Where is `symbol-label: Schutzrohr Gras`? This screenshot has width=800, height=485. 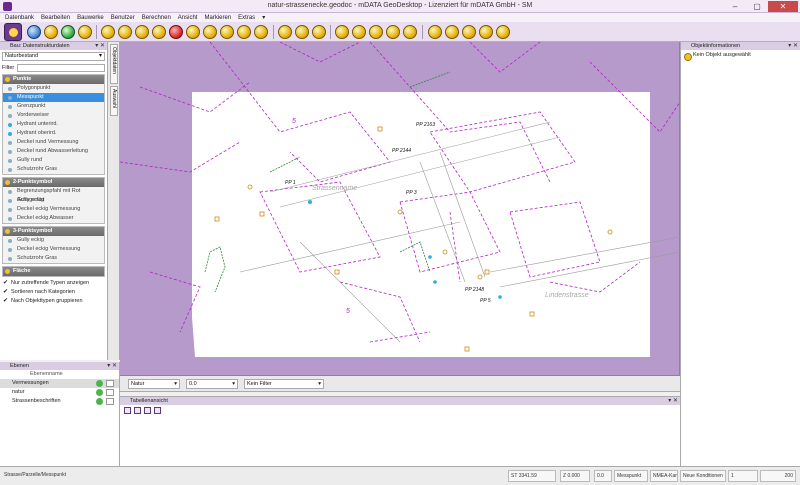
symbol-label: Schutzrohr Gras is located at coordinates (37, 258).